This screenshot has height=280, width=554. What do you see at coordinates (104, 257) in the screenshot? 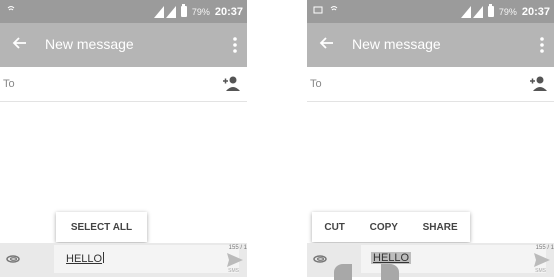
I see `text-cursor` at bounding box center [104, 257].